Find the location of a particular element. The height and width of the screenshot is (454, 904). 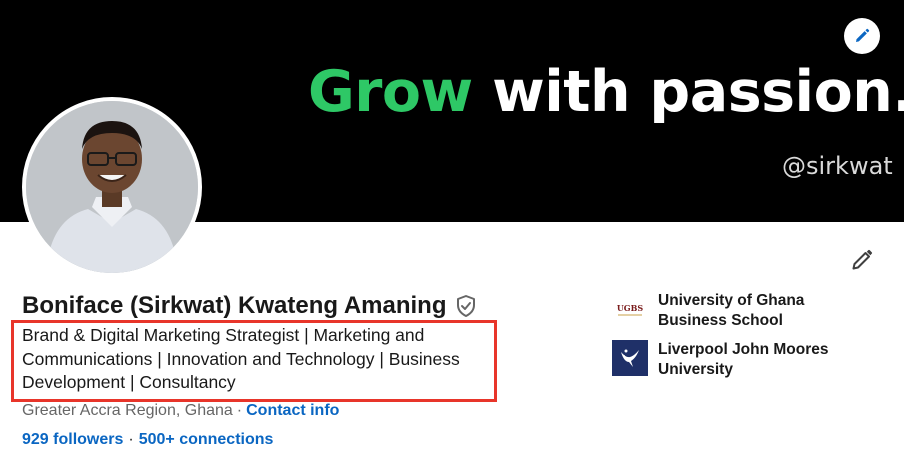

banner-handle: @sirkwat is located at coordinates (837, 166).